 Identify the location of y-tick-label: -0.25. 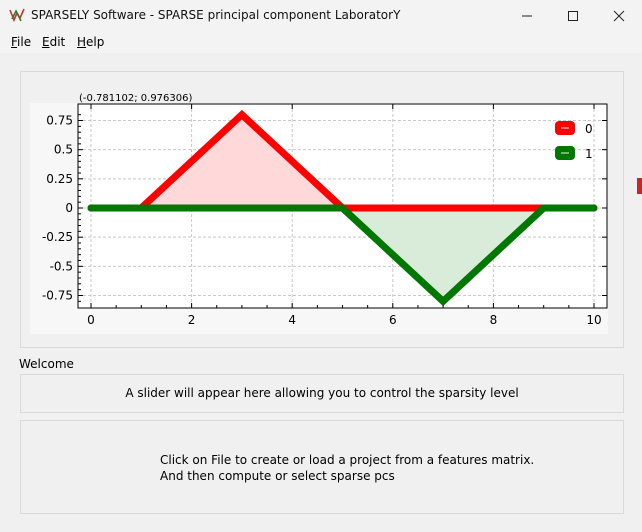
(57, 237).